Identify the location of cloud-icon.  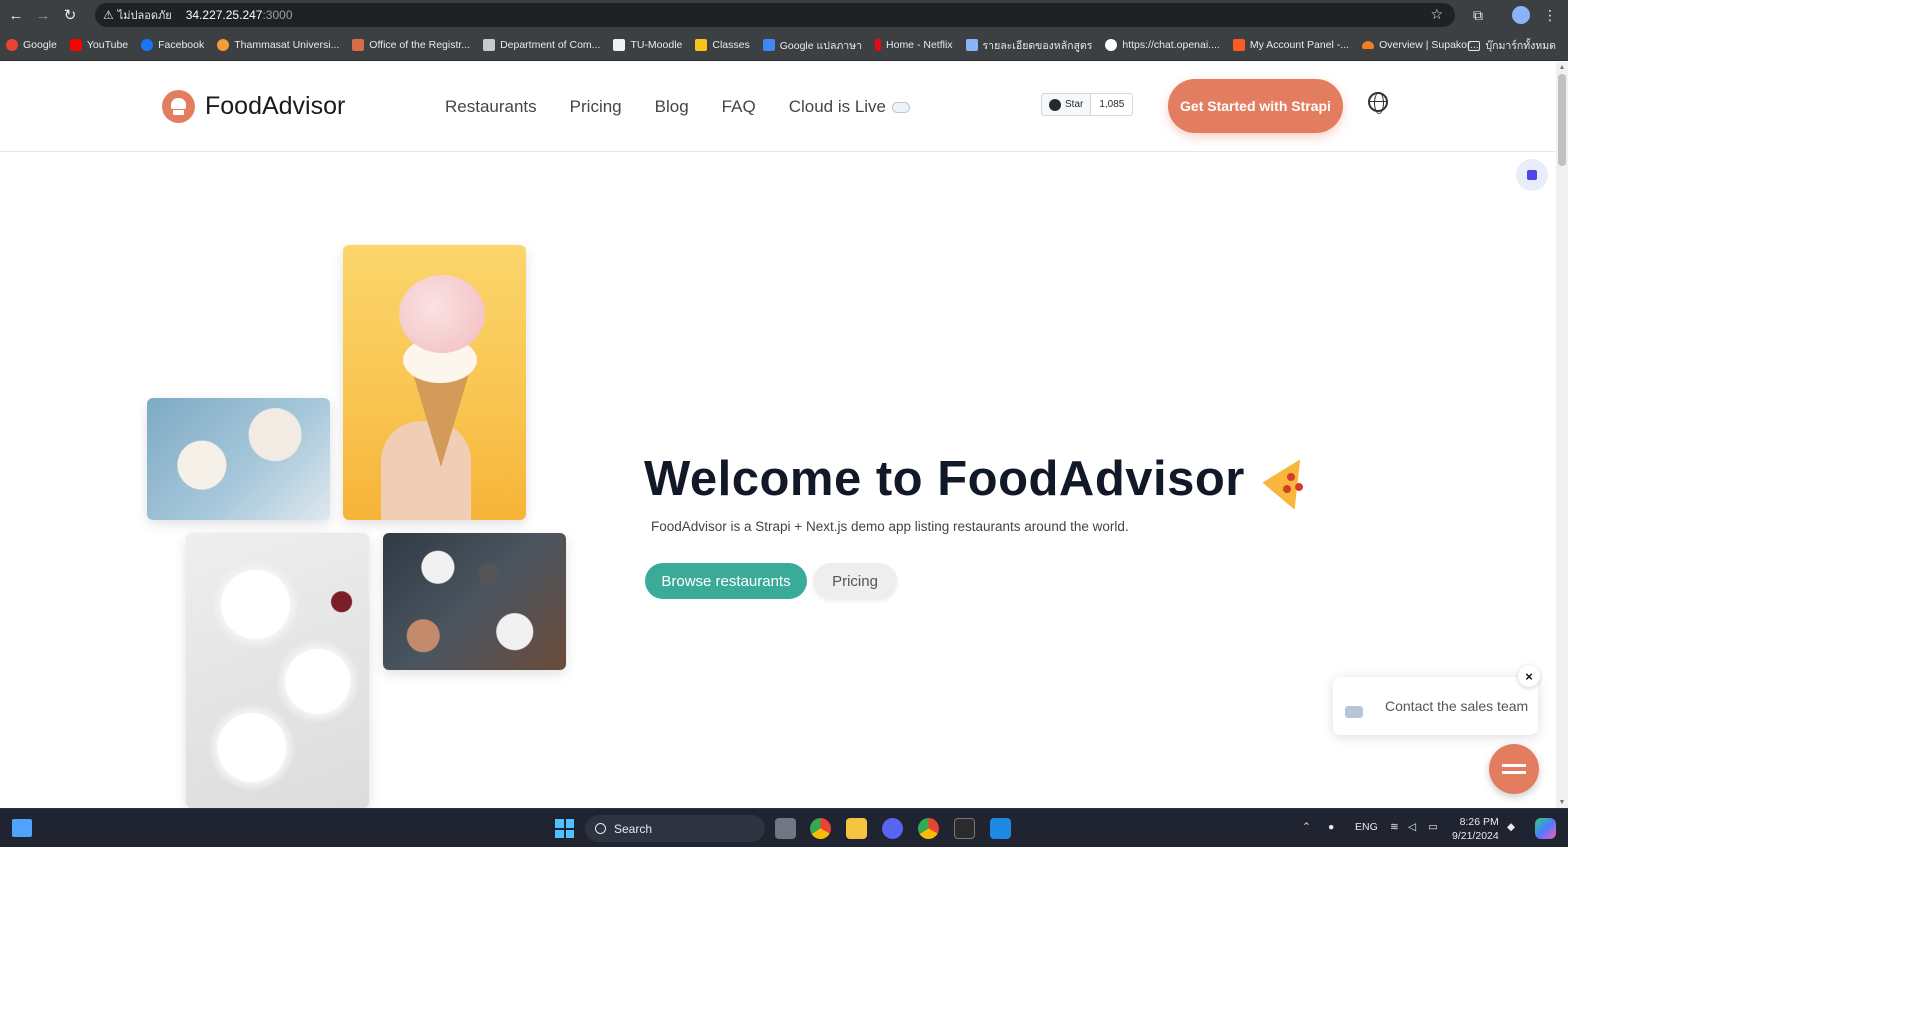
(901, 107).